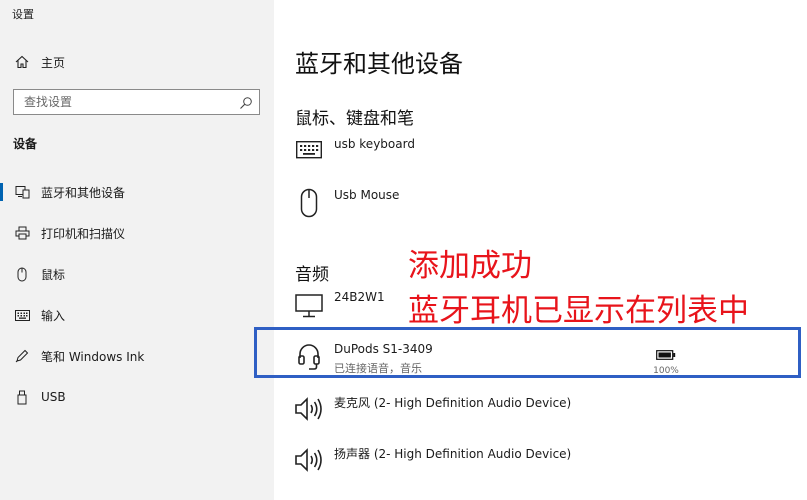  I want to click on annotation-success: 添加成功, so click(470, 266).